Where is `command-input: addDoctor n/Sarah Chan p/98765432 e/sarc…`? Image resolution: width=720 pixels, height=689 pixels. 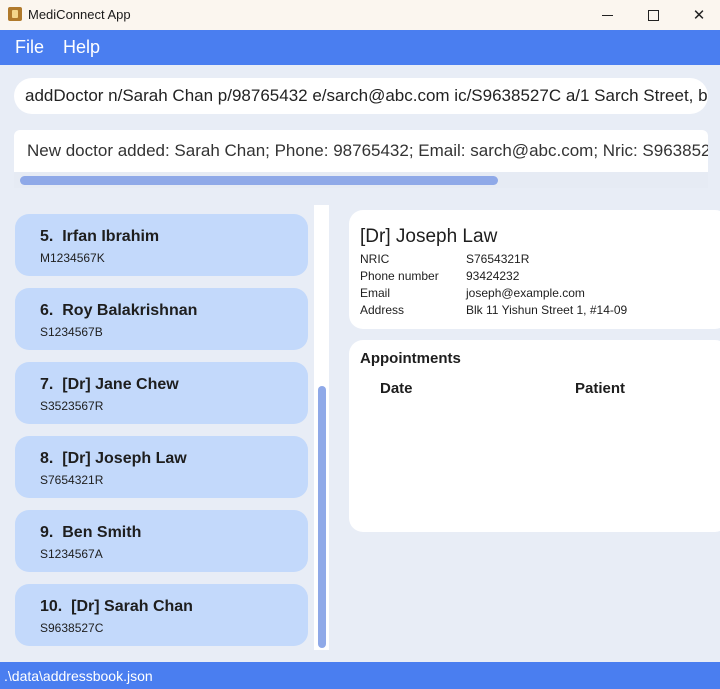 command-input: addDoctor n/Sarah Chan p/98765432 e/sarc… is located at coordinates (361, 96).